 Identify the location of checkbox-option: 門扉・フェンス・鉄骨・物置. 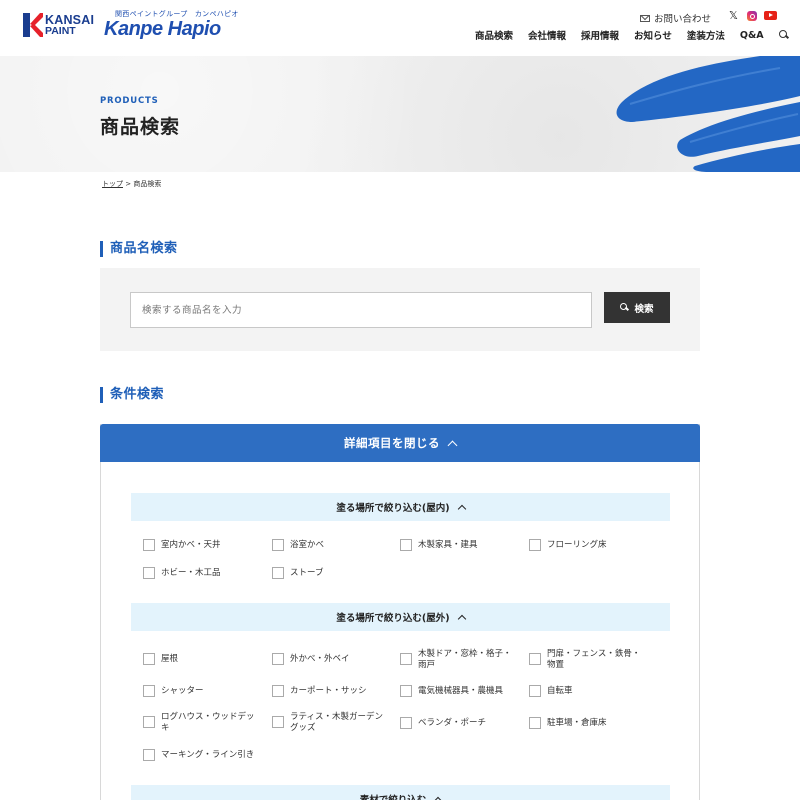
(588, 660).